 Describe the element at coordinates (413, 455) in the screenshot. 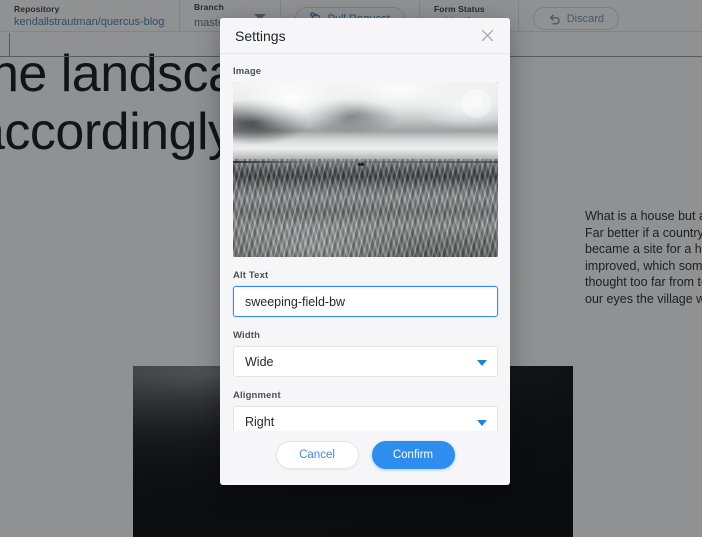

I see `confirm-button: Confirm` at that location.